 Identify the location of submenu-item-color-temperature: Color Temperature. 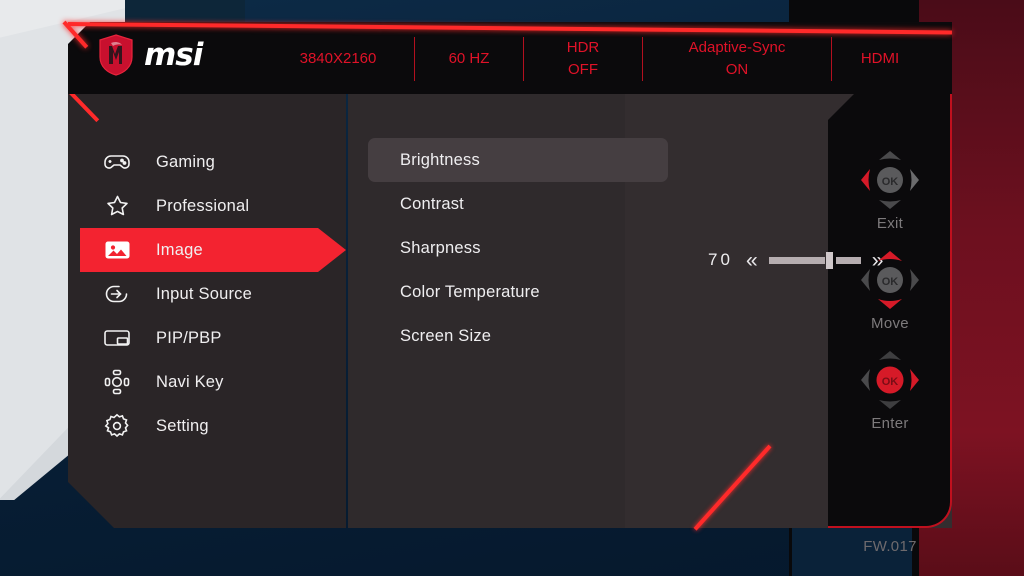
(518, 292).